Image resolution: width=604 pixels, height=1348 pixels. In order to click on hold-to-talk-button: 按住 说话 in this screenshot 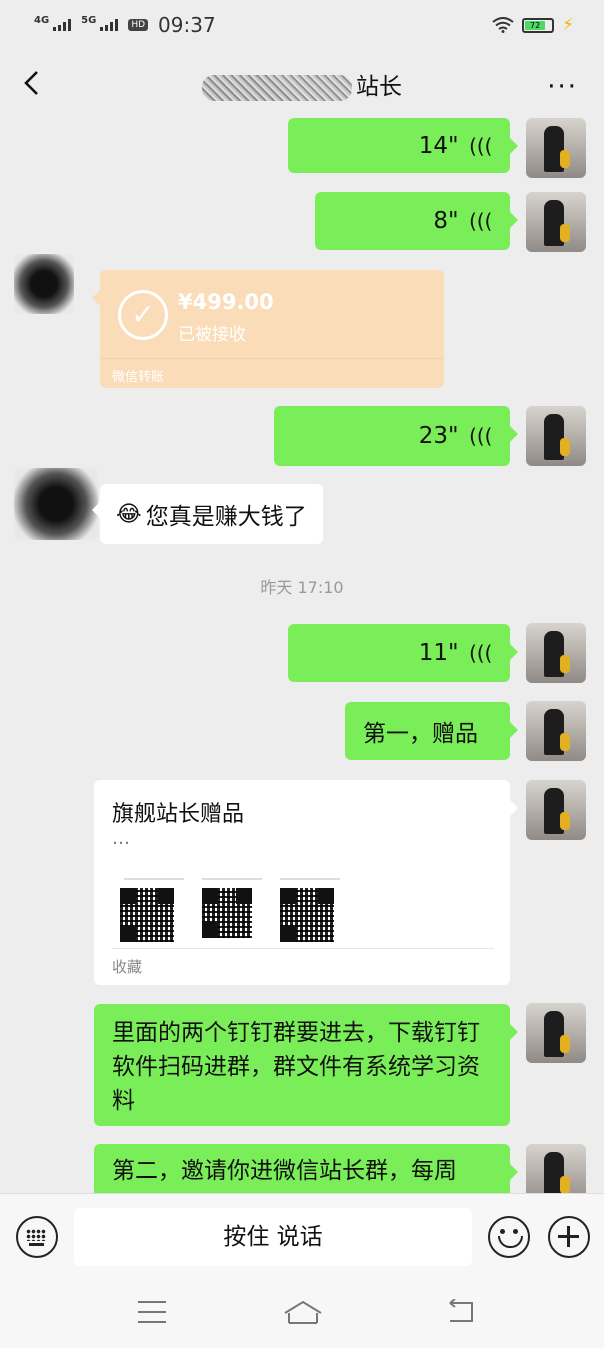, I will do `click(273, 1237)`.